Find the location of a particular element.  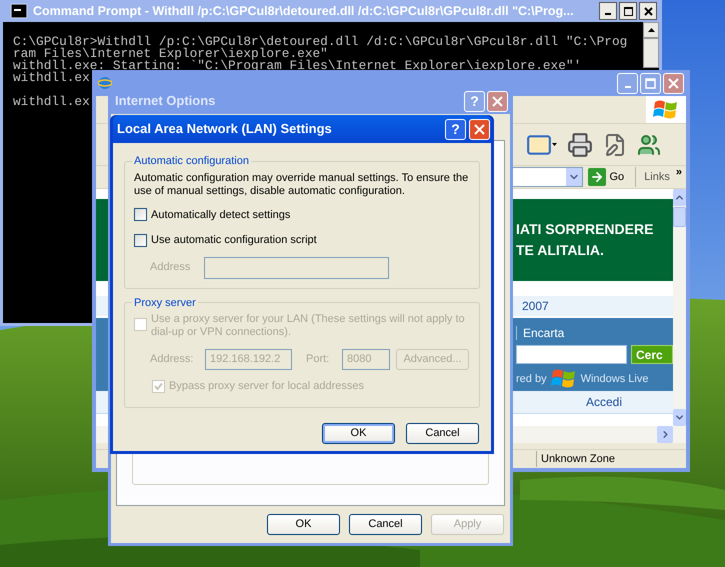

window-title: Internet Options is located at coordinates (165, 101).